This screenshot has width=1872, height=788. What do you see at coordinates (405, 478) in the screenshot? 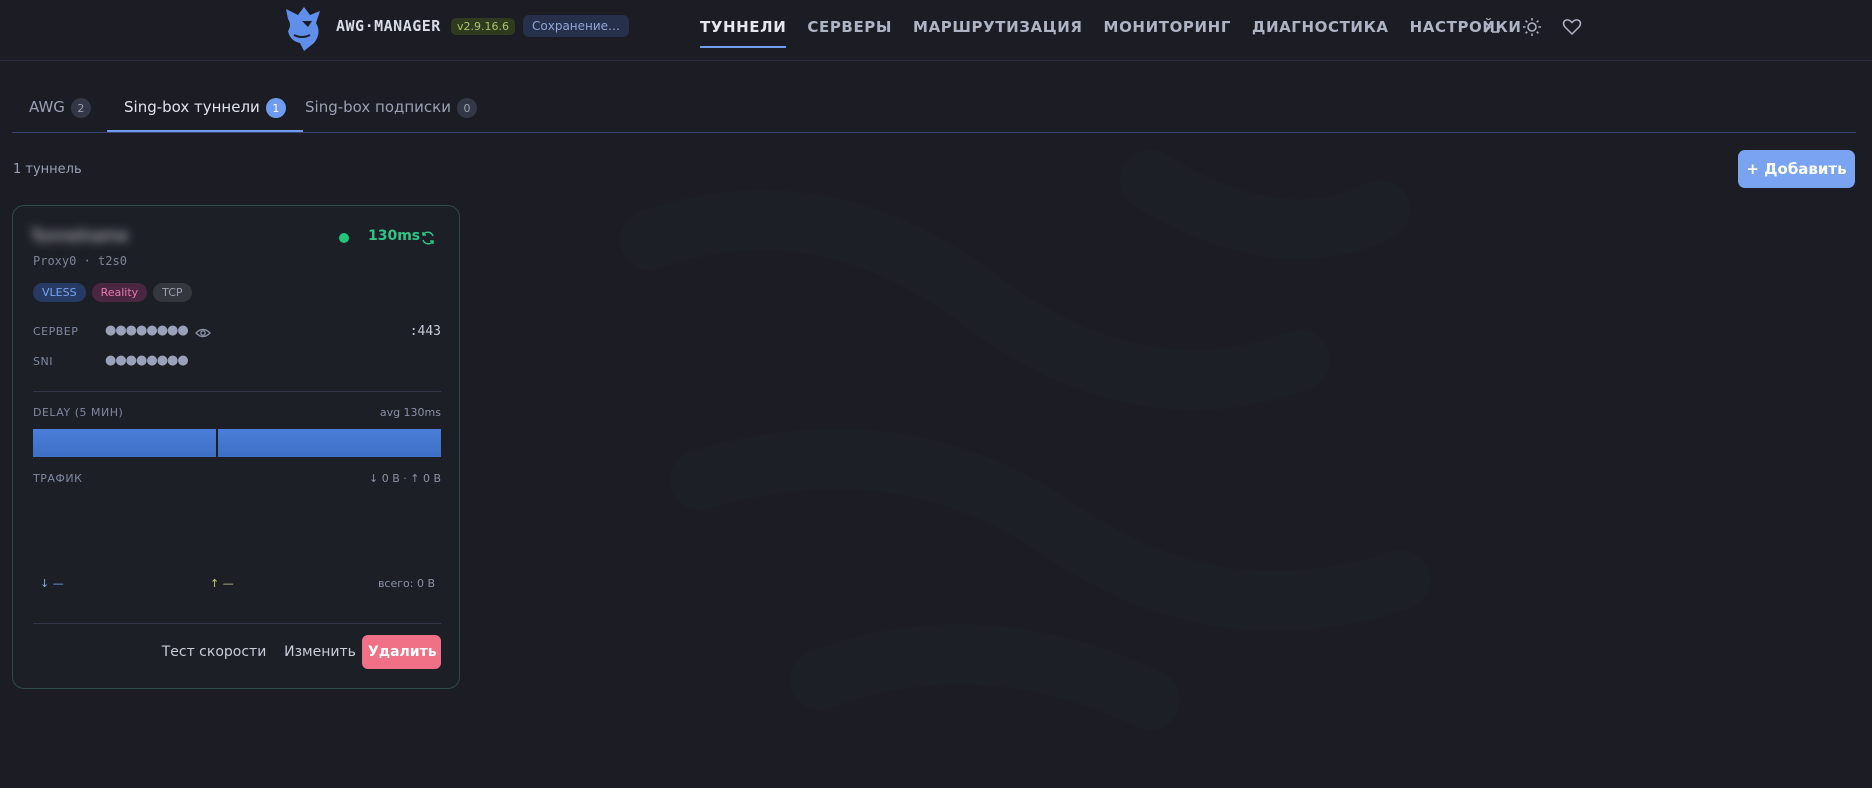
I see `traffic-summary: ↓ 0 B · ↑ 0 B` at bounding box center [405, 478].